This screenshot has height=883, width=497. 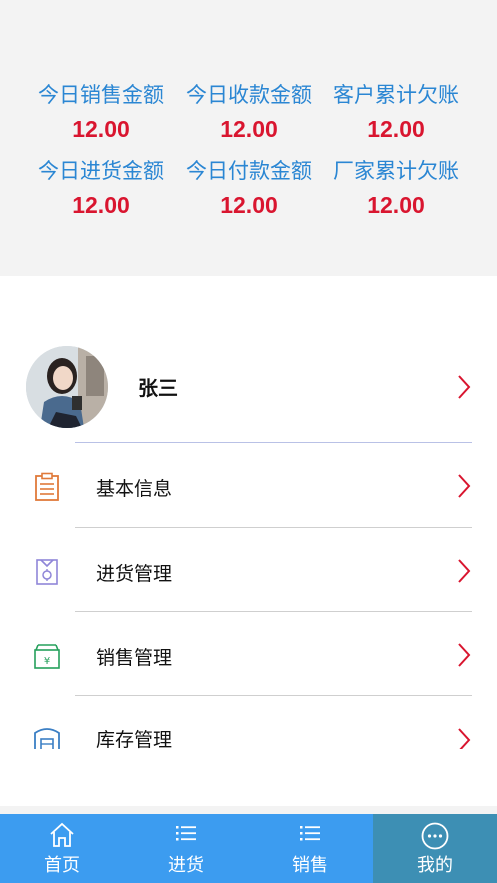 What do you see at coordinates (62, 848) in the screenshot?
I see `tab-home: 首页` at bounding box center [62, 848].